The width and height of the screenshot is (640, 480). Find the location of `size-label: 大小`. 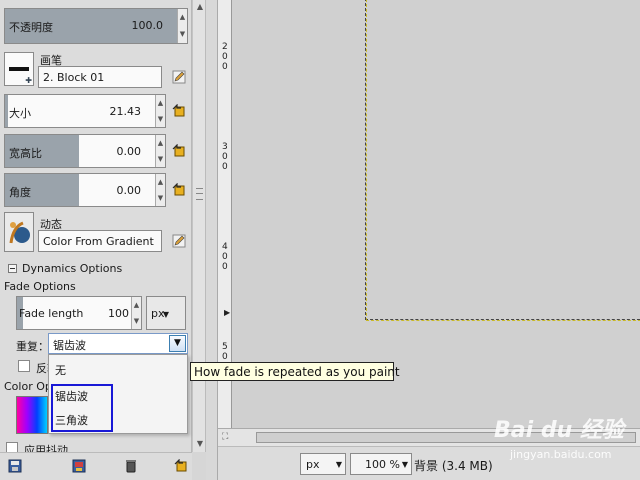

size-label: 大小 is located at coordinates (20, 113).